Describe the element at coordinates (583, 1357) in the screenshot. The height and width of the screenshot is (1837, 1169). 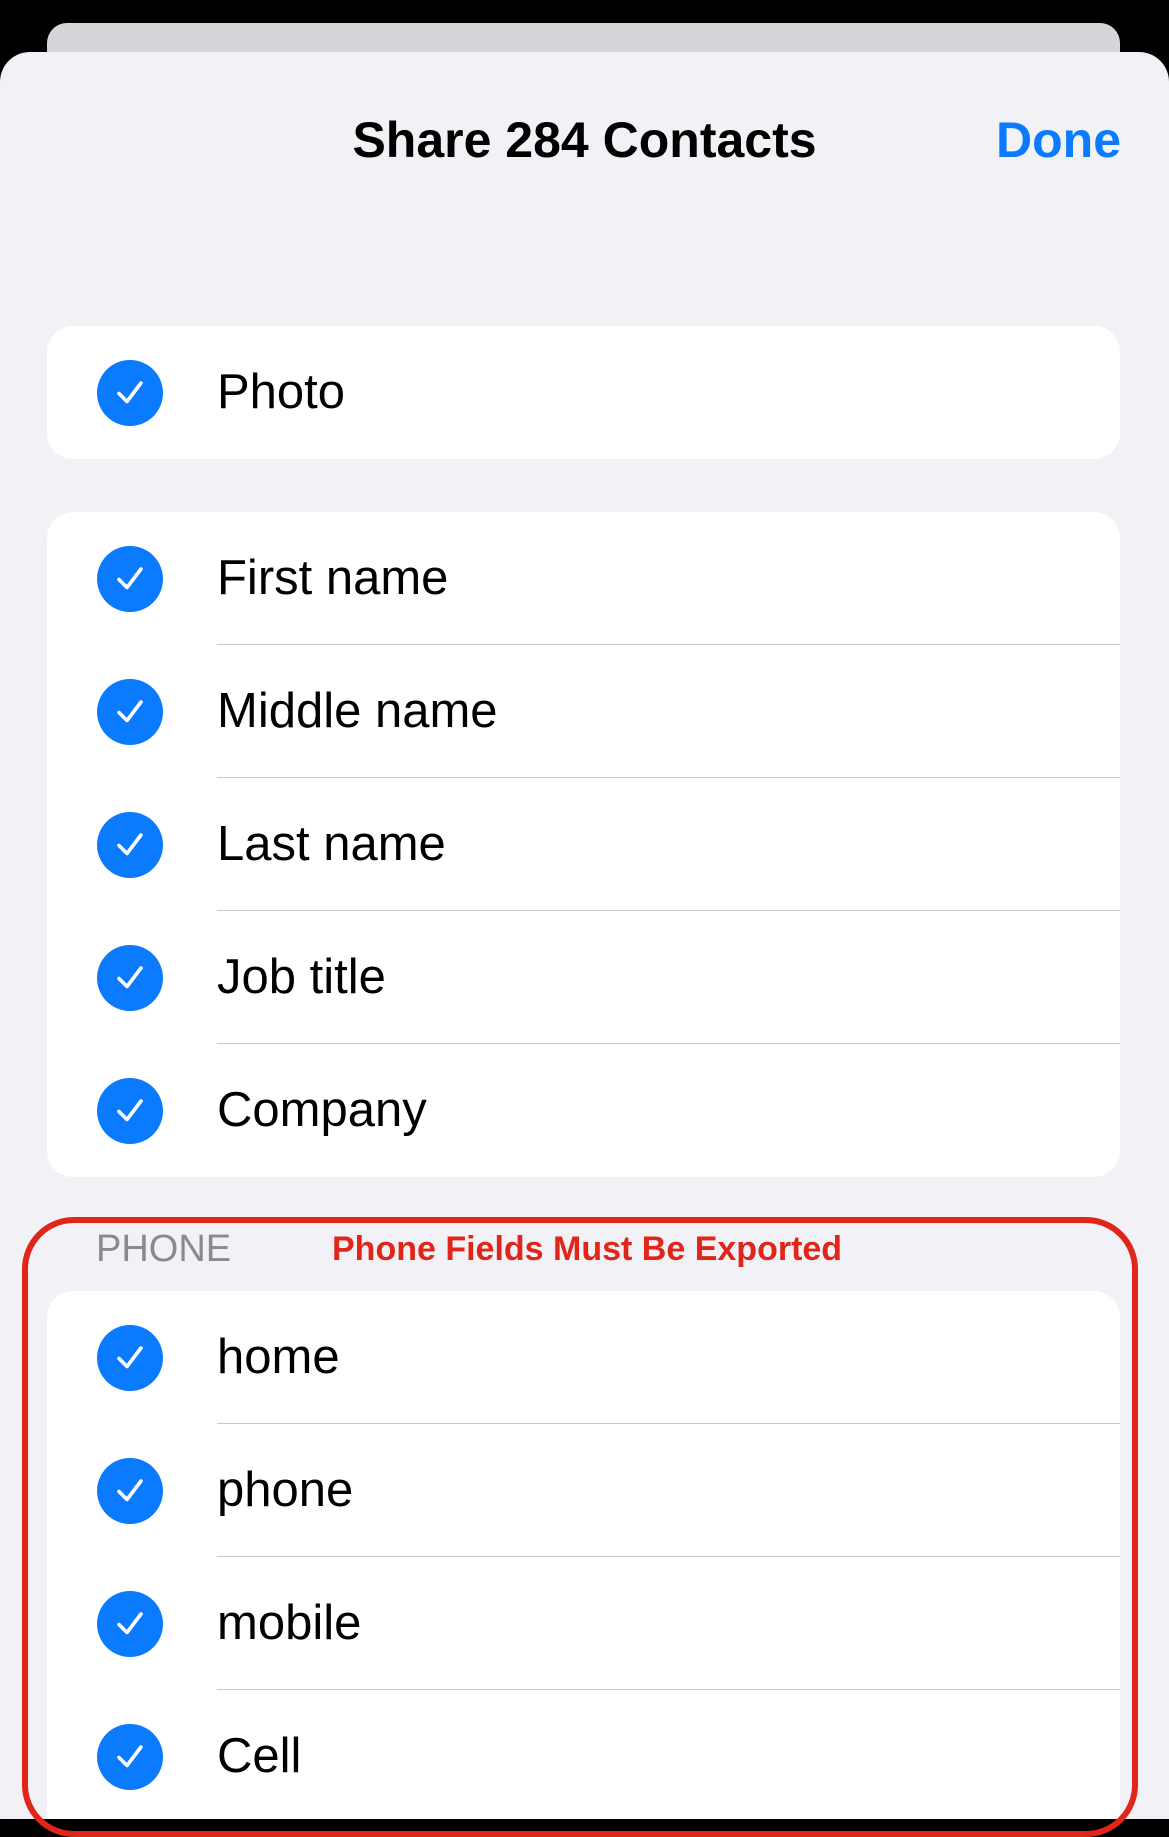
I see `field-row-home: home` at that location.